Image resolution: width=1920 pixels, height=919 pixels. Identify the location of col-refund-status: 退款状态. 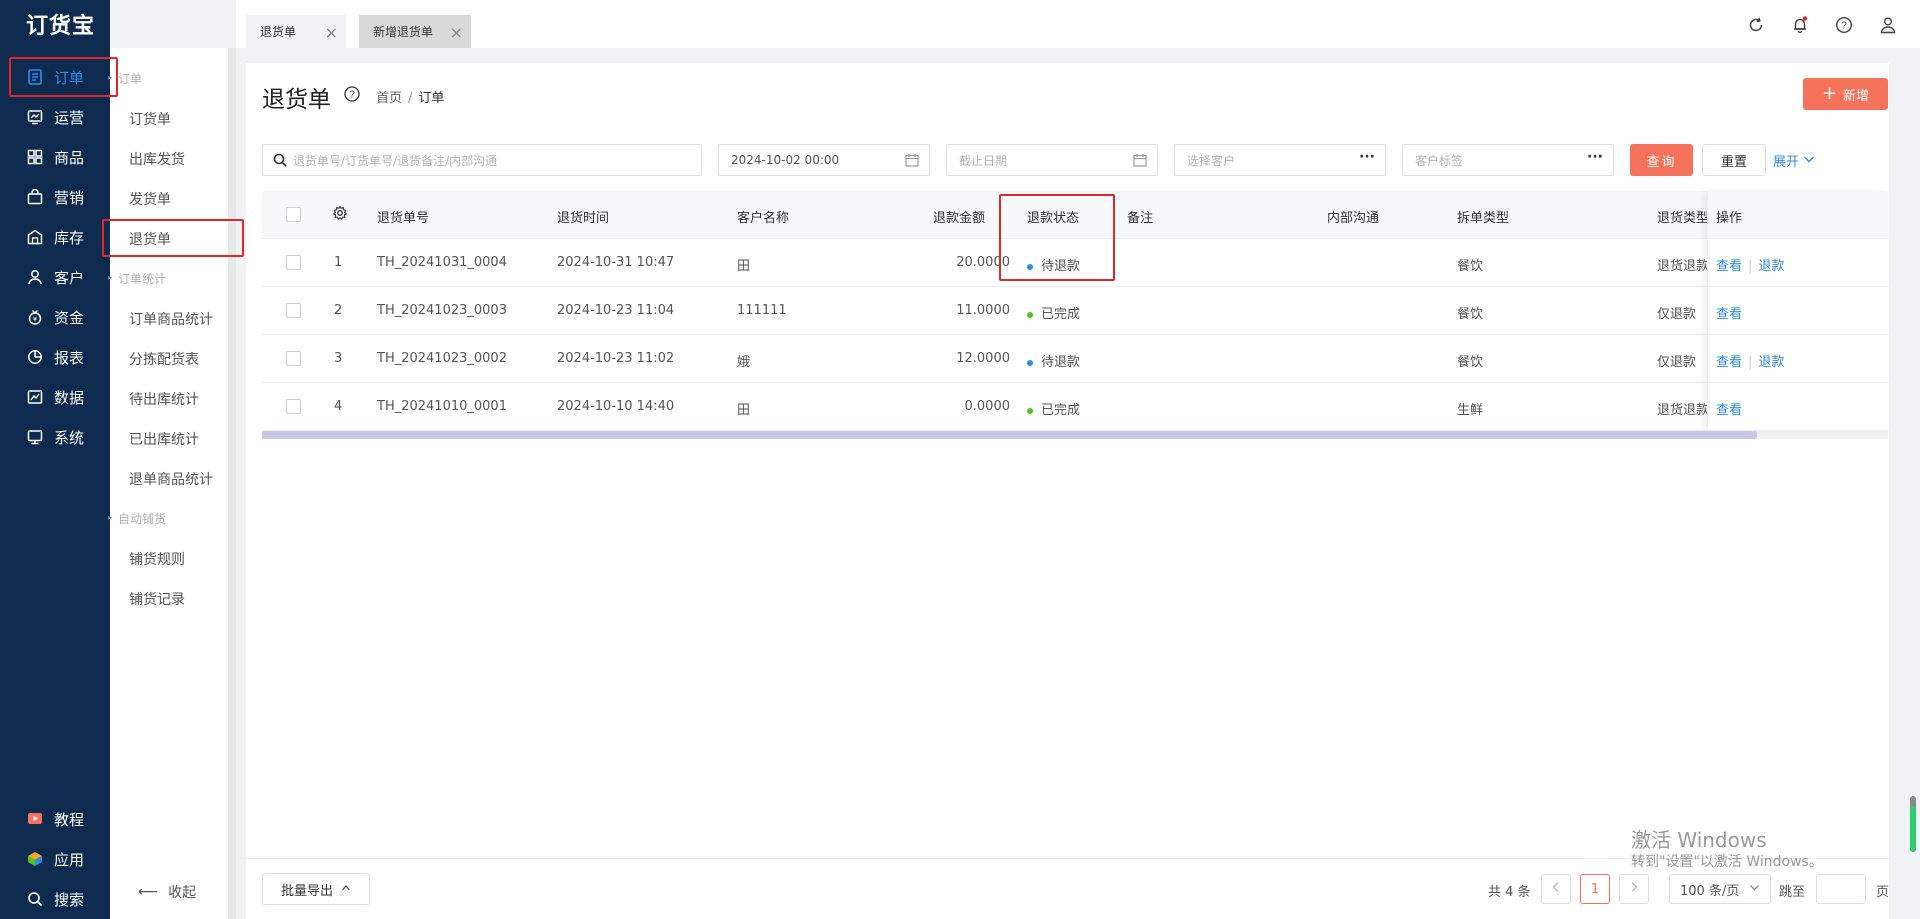
(1053, 216).